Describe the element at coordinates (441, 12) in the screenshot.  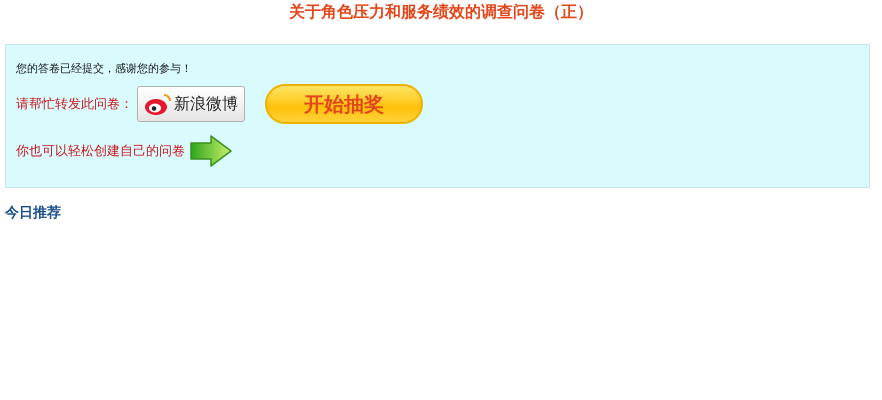
I see `survey-title: 关于角色压力和服务绩效的调查问卷（正）` at that location.